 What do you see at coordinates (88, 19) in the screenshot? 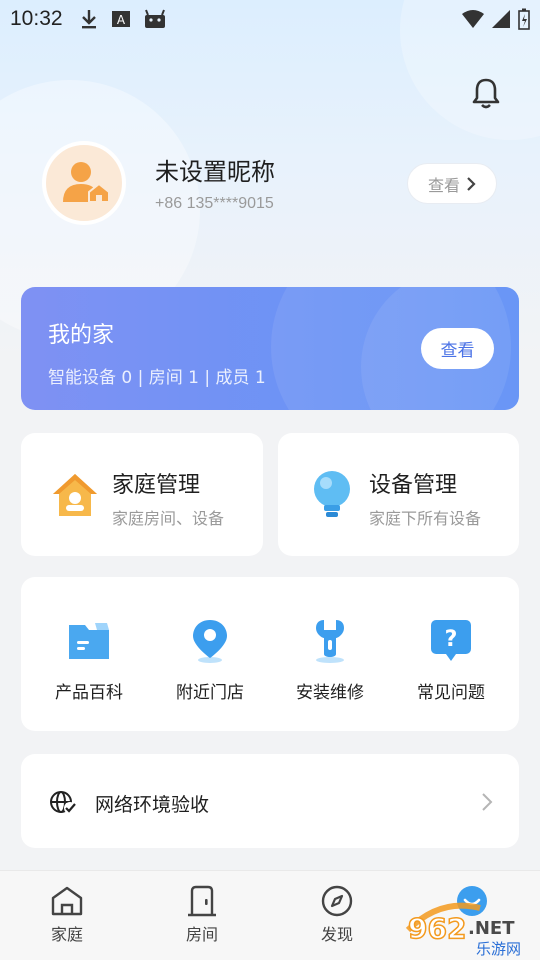
I see `download-icon` at bounding box center [88, 19].